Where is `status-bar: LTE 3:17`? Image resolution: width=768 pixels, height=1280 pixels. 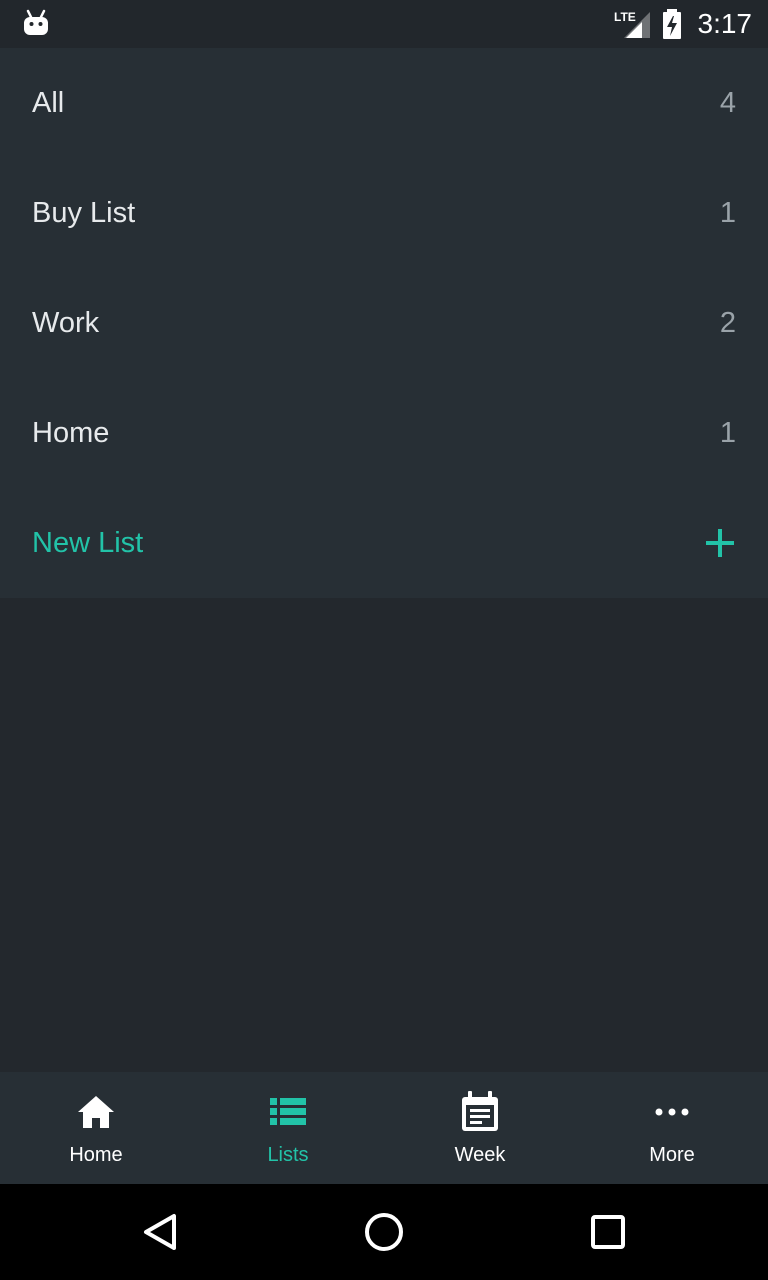
status-bar: LTE 3:17 is located at coordinates (384, 24).